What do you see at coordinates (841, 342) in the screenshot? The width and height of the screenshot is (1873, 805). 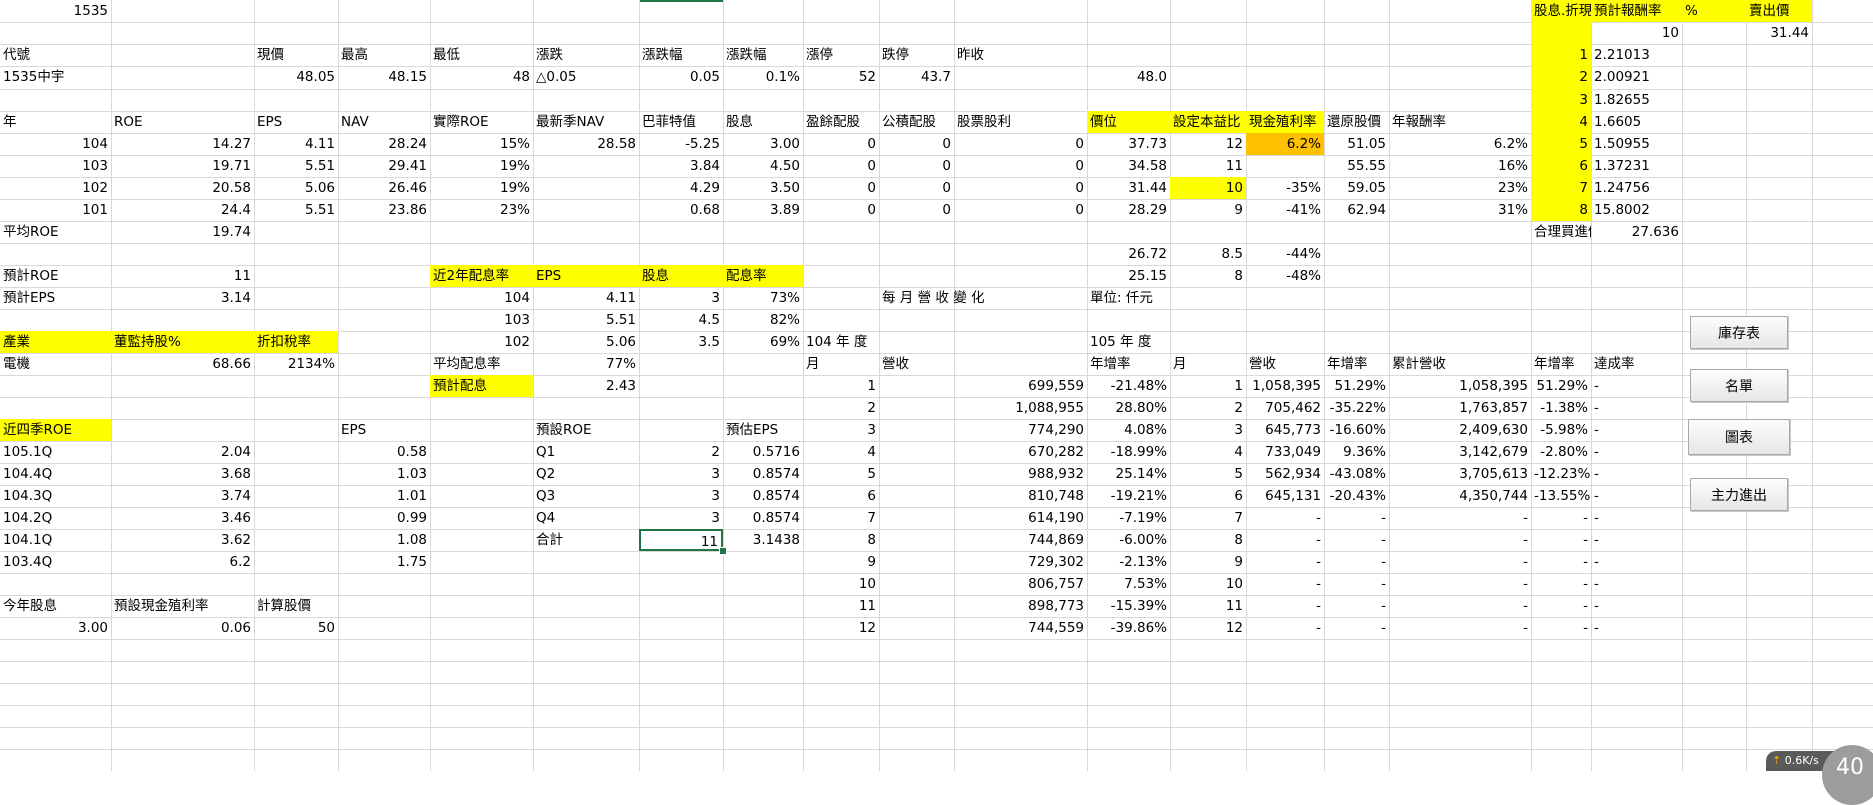 I see `year-104-title: 104 年 度` at bounding box center [841, 342].